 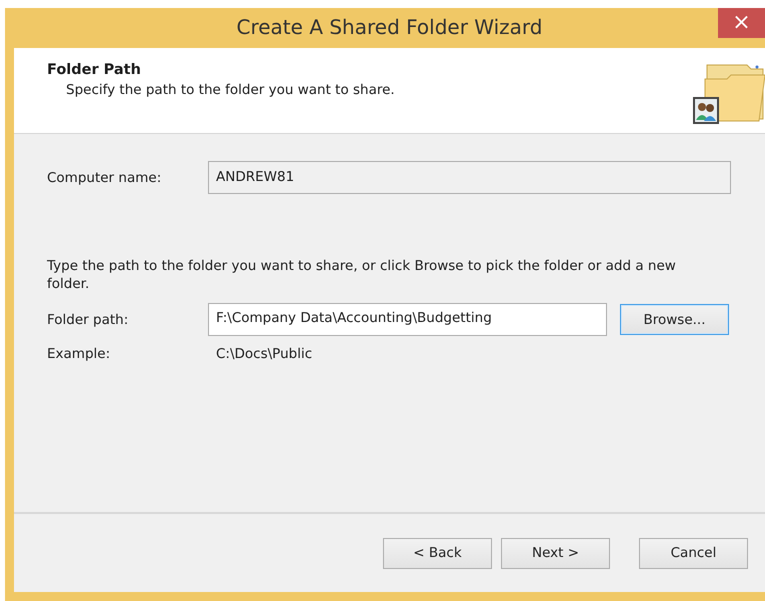 I want to click on next-button: Next >, so click(x=555, y=553).